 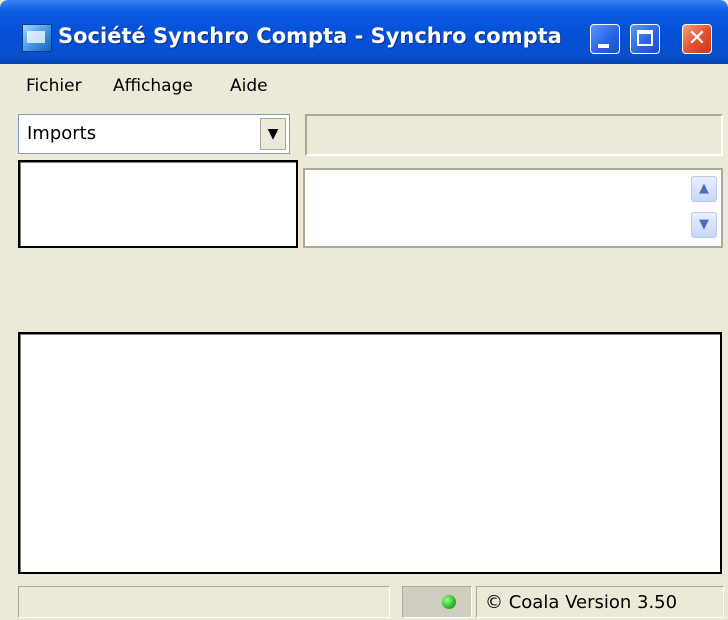 What do you see at coordinates (62, 133) in the screenshot?
I see `mode-select-value: Imports` at bounding box center [62, 133].